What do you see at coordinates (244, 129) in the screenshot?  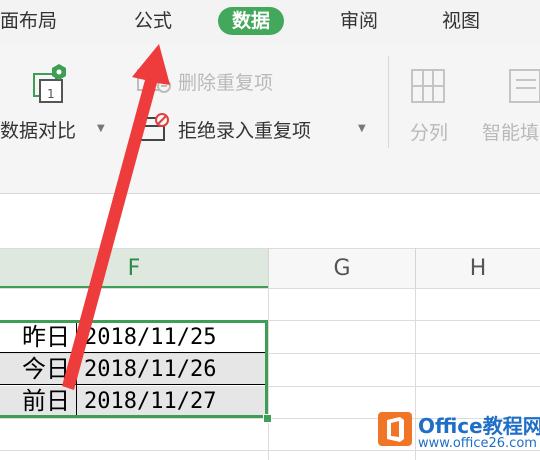 I see `reject-duplicates-button: 拒绝录入重复项` at bounding box center [244, 129].